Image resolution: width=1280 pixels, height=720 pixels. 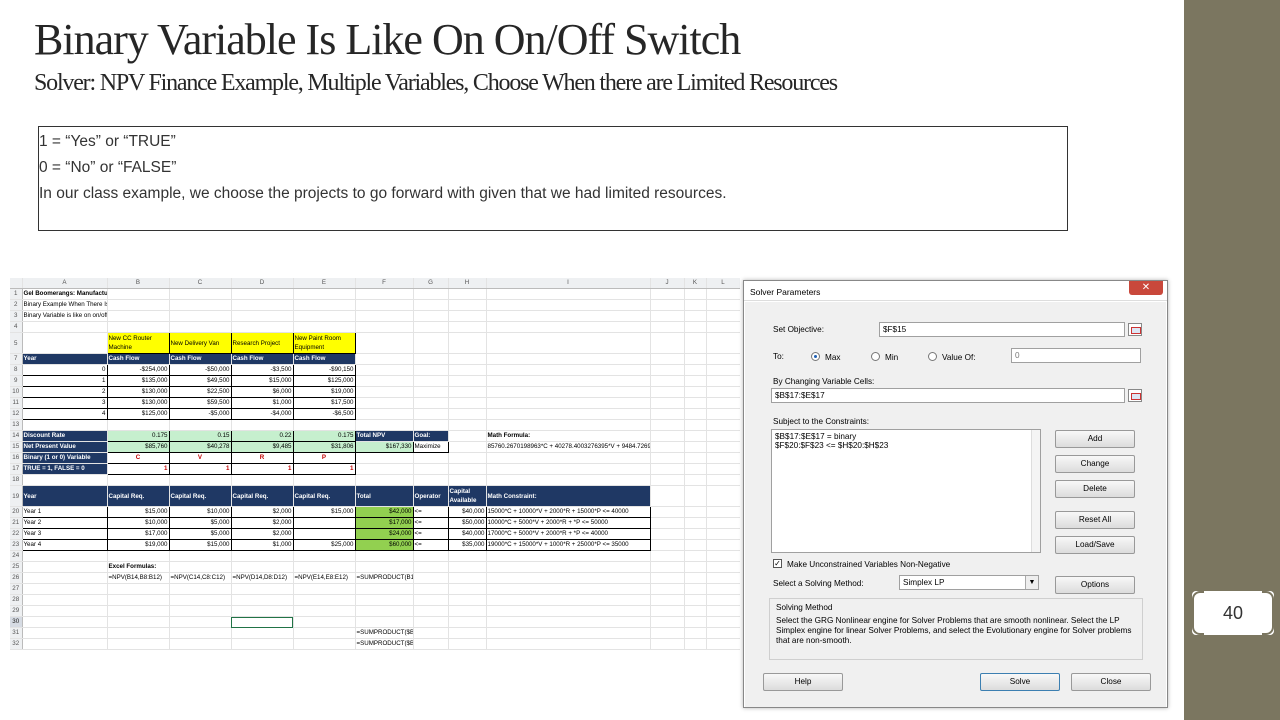 I want to click on cell: -$6,500, so click(x=324, y=414).